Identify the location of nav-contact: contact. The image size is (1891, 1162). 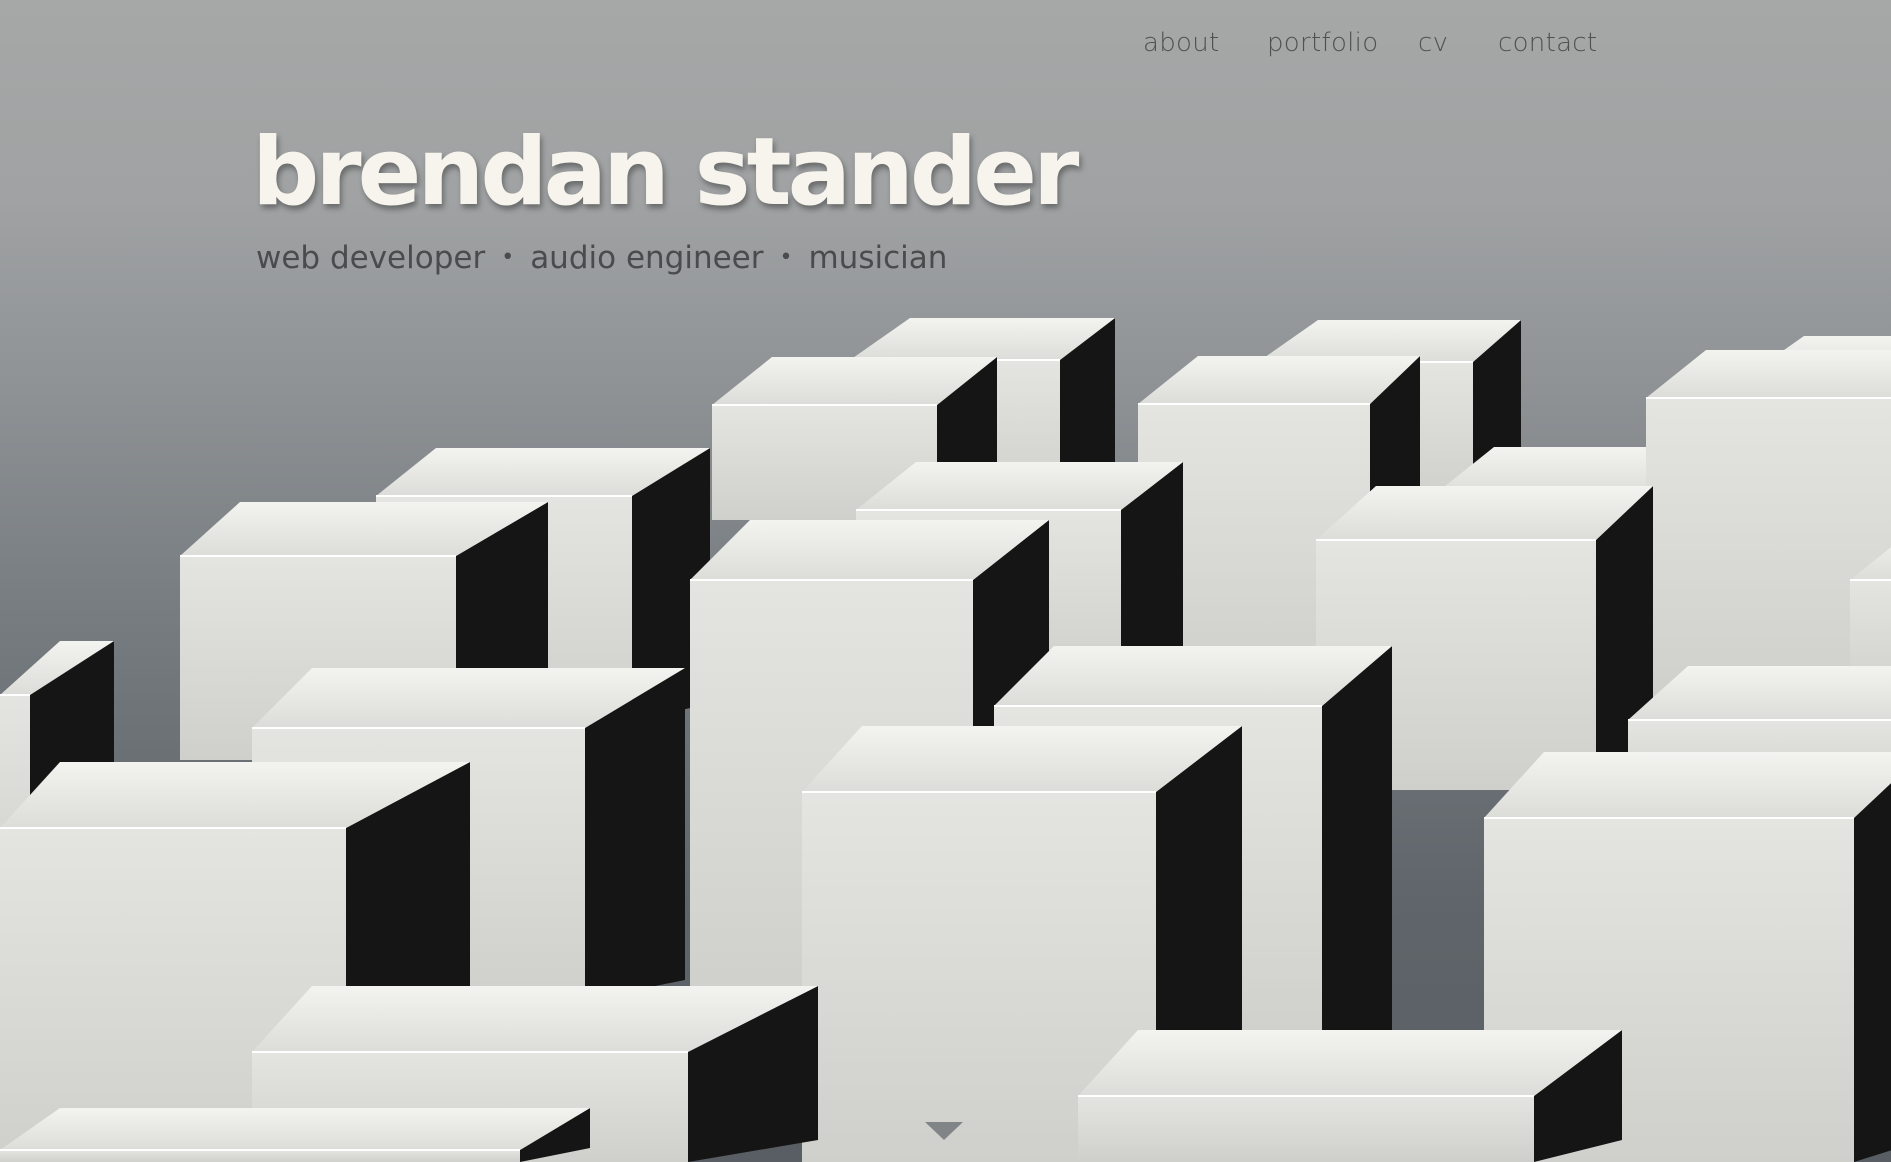
(1547, 43).